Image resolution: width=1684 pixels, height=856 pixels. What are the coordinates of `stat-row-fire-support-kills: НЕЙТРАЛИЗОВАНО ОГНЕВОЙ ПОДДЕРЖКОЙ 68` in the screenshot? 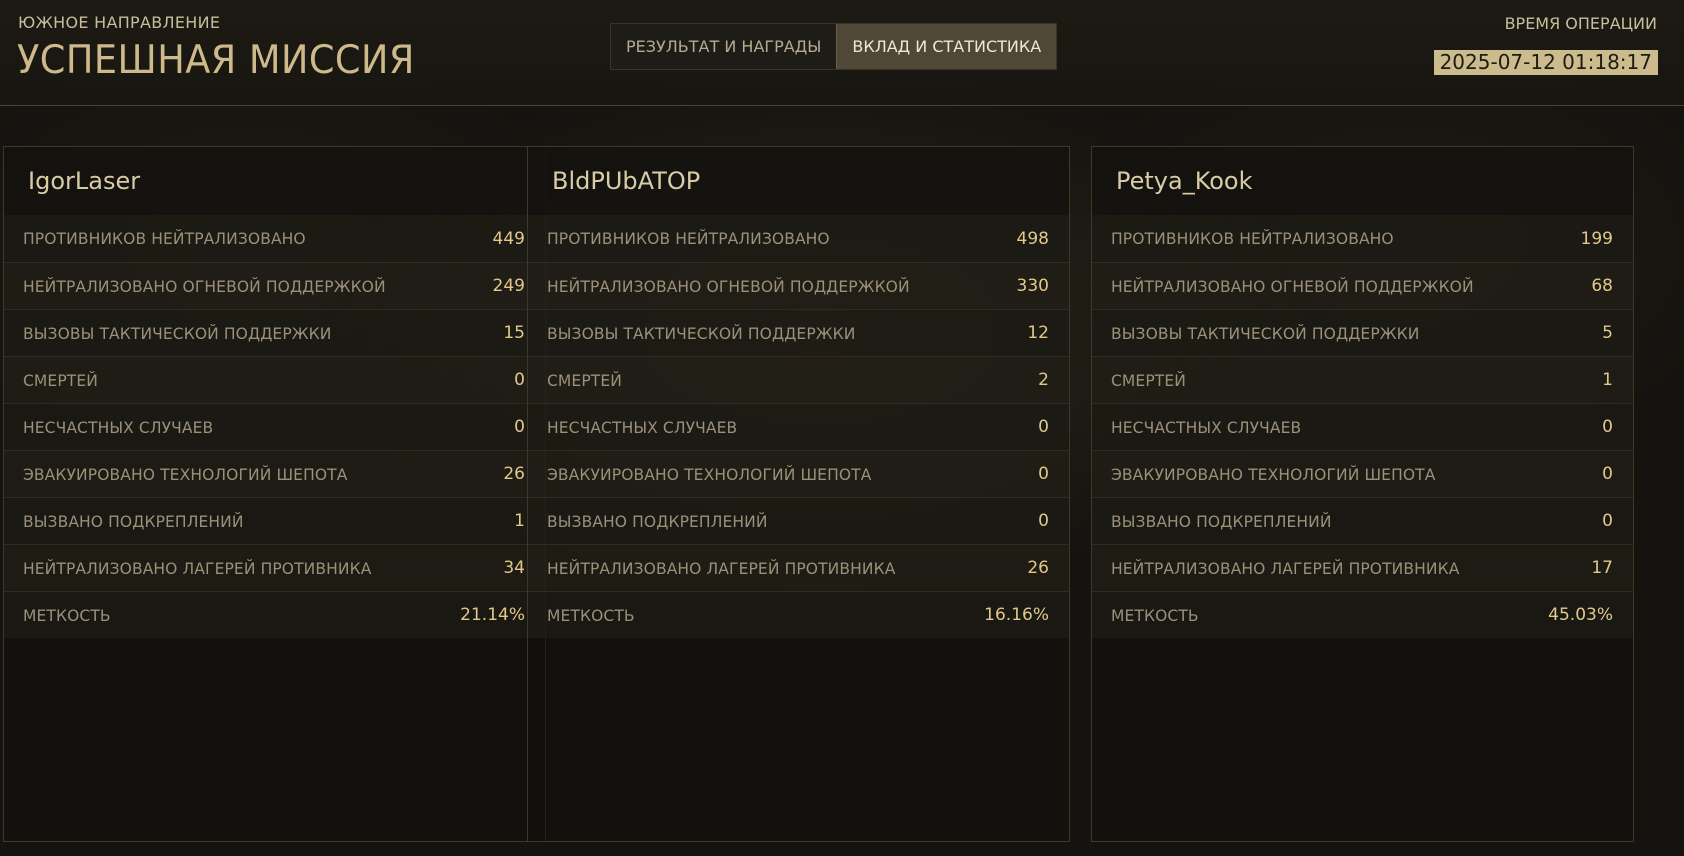 It's located at (1362, 285).